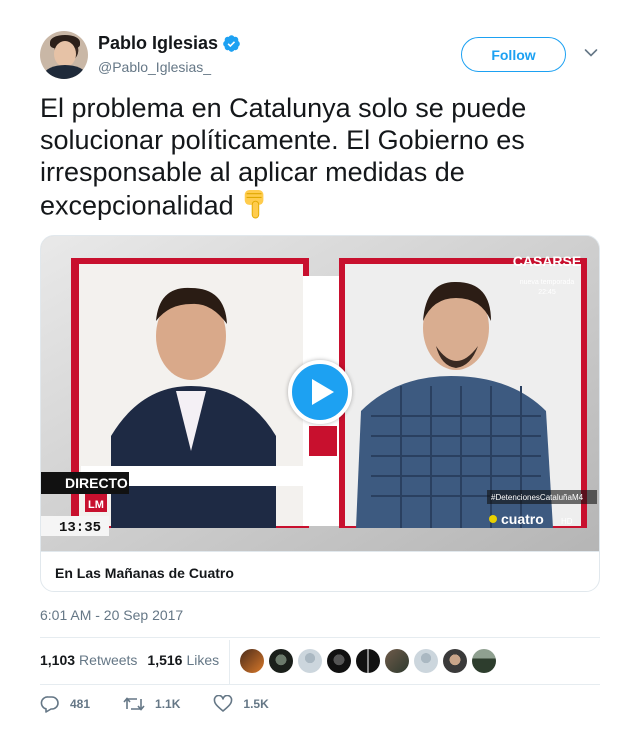 This screenshot has height=746, width=640. I want to click on like-count: 1.5K, so click(256, 704).